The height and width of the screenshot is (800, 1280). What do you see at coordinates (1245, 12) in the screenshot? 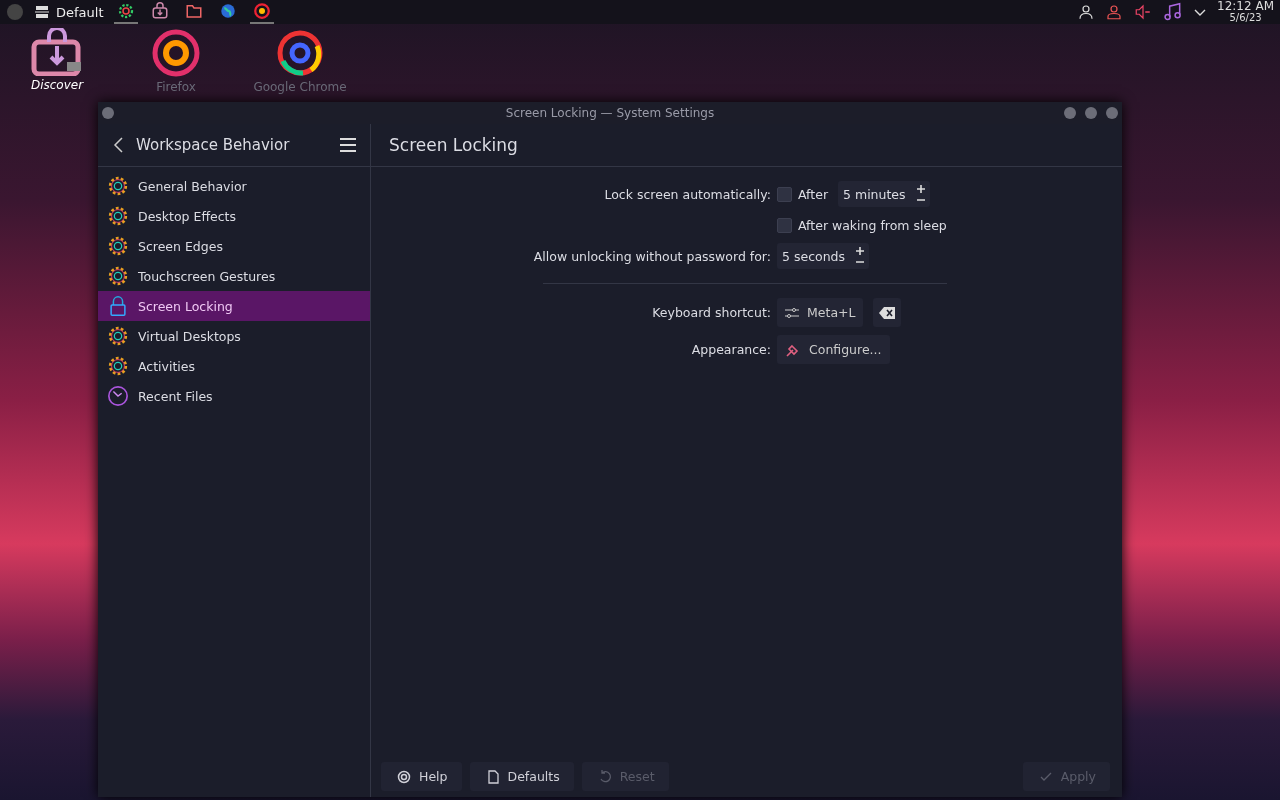
I see `clock: 12:12 AM 5/6/23` at bounding box center [1245, 12].